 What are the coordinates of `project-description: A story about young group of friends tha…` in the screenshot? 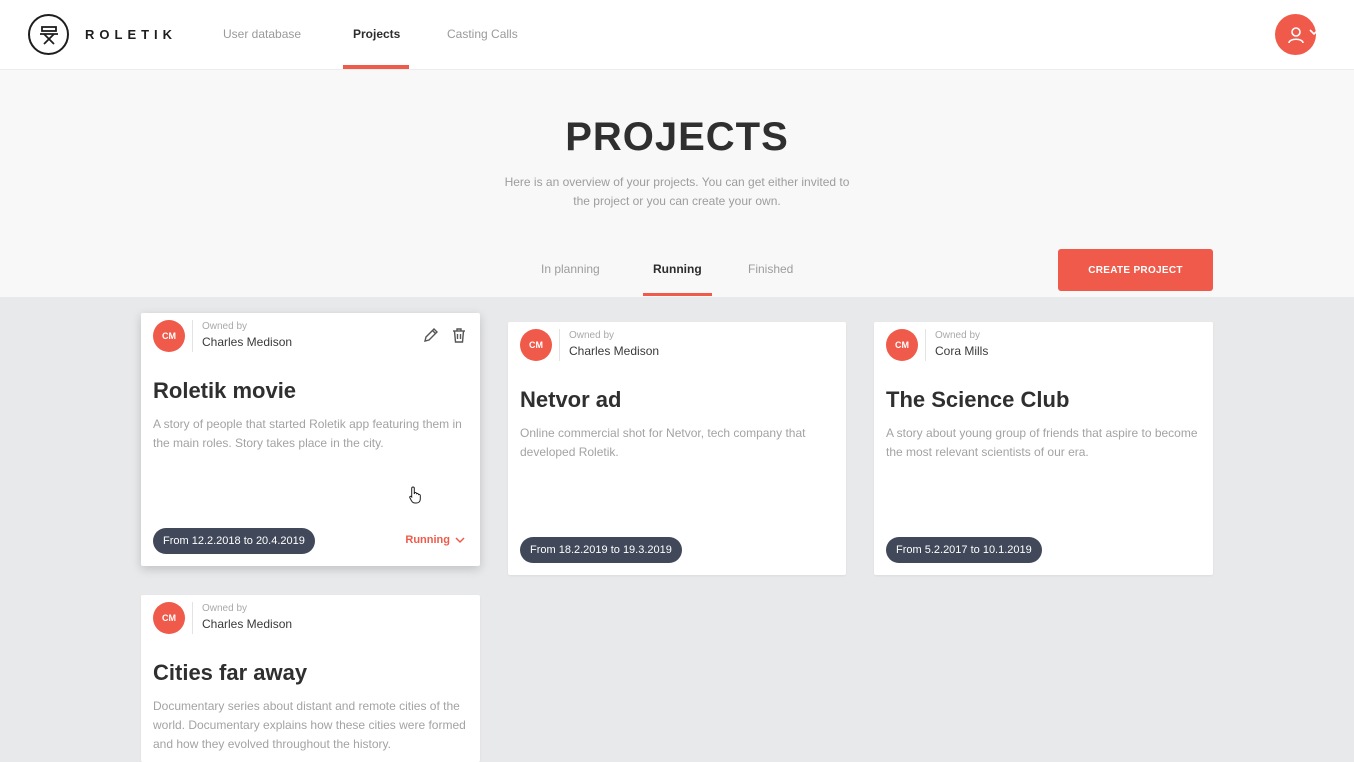 It's located at (1042, 442).